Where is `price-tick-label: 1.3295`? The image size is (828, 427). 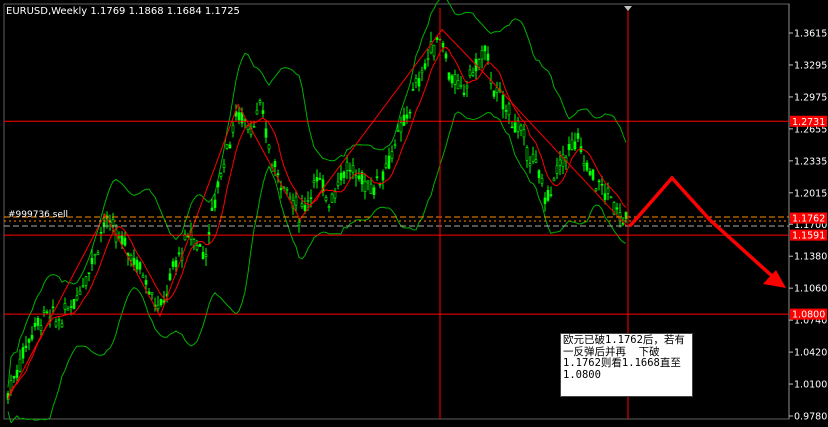 price-tick-label: 1.3295 is located at coordinates (810, 65).